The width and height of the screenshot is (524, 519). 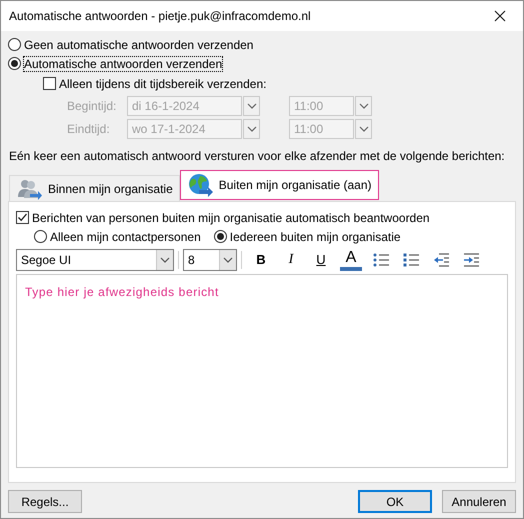 What do you see at coordinates (257, 157) in the screenshot?
I see `section-label: Eén keer een automatisch antwoord versturen voor elke afzender met de volgende berichten:` at bounding box center [257, 157].